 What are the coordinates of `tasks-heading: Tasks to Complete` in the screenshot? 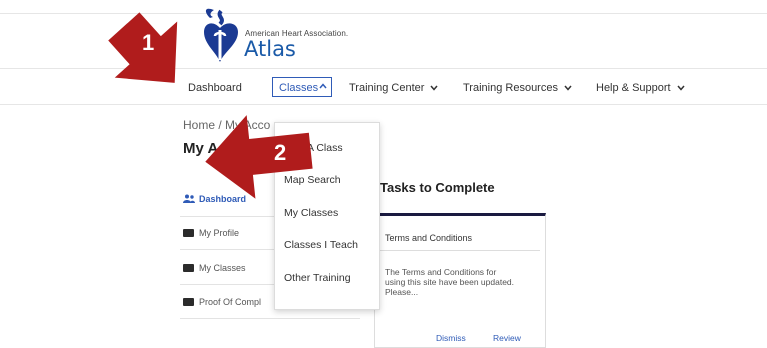 It's located at (437, 187).